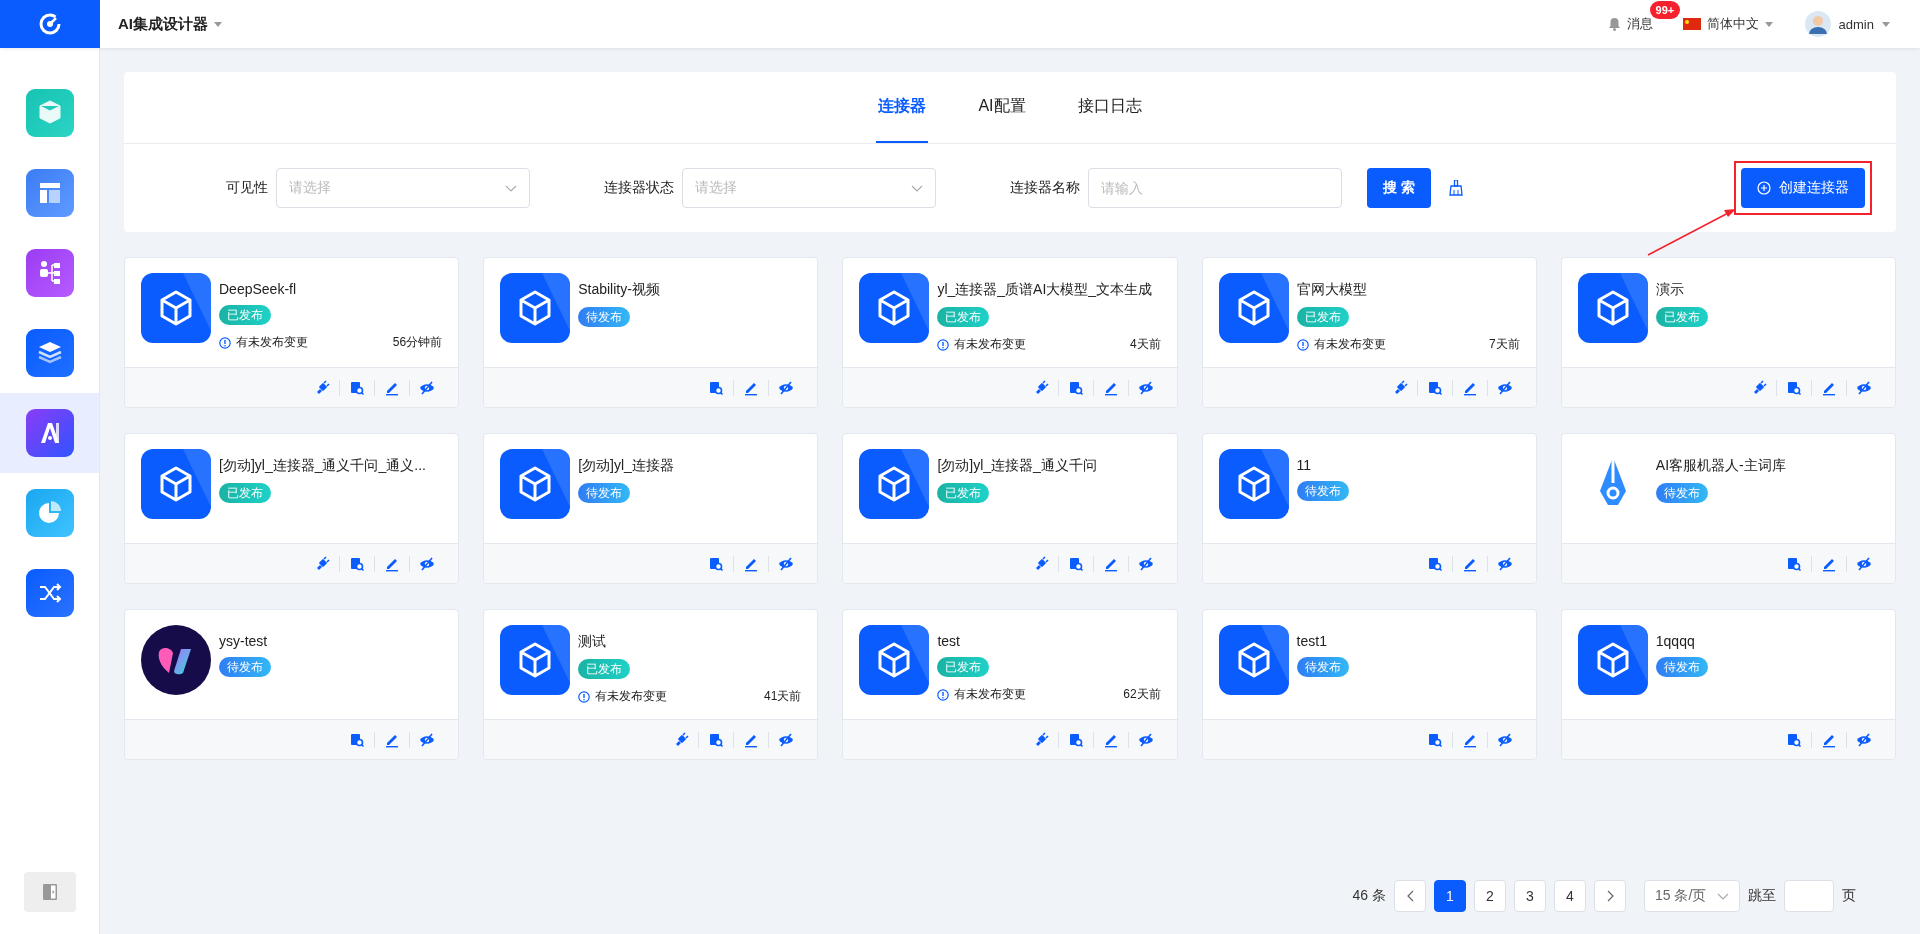 Image resolution: width=1920 pixels, height=934 pixels. I want to click on clear-button, so click(1456, 188).